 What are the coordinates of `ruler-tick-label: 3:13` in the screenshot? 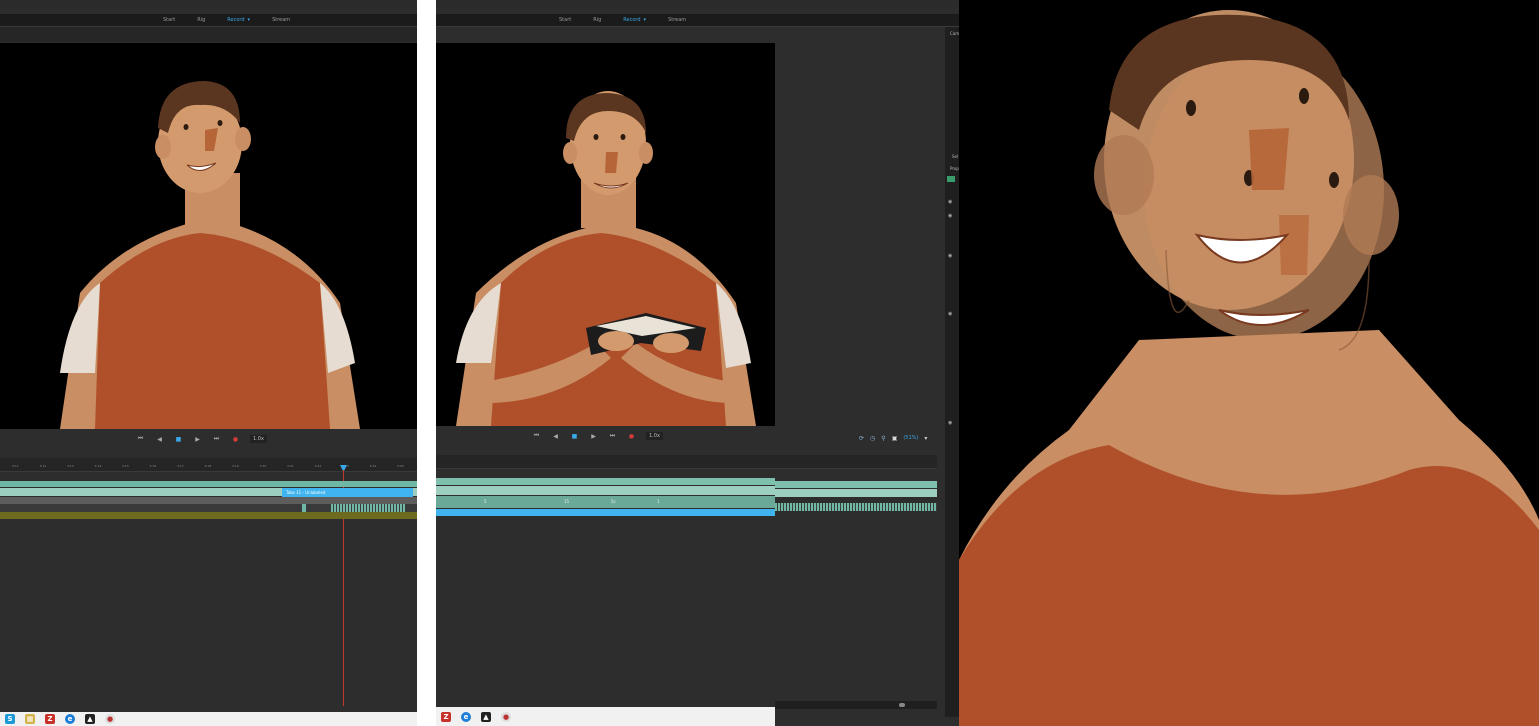 It's located at (70, 466).